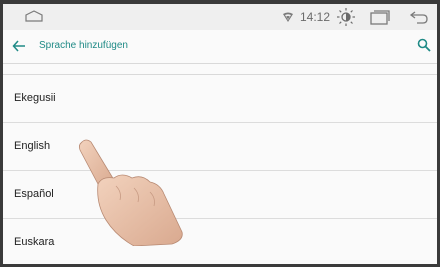  What do you see at coordinates (288, 17) in the screenshot?
I see `wifi-icon` at bounding box center [288, 17].